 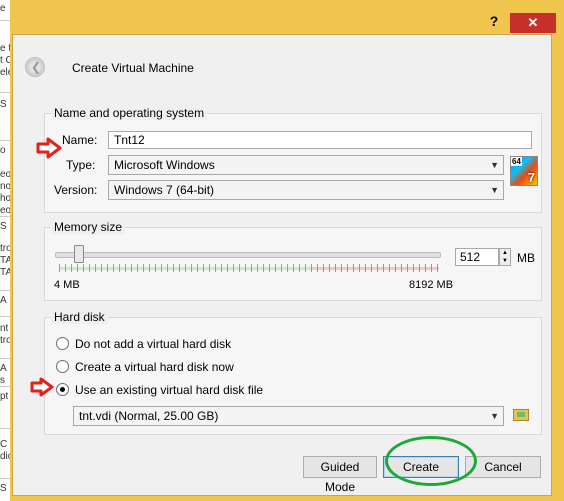 What do you see at coordinates (154, 367) in the screenshot?
I see `radio-create-disk-label: Create a virtual hard disk now` at bounding box center [154, 367].